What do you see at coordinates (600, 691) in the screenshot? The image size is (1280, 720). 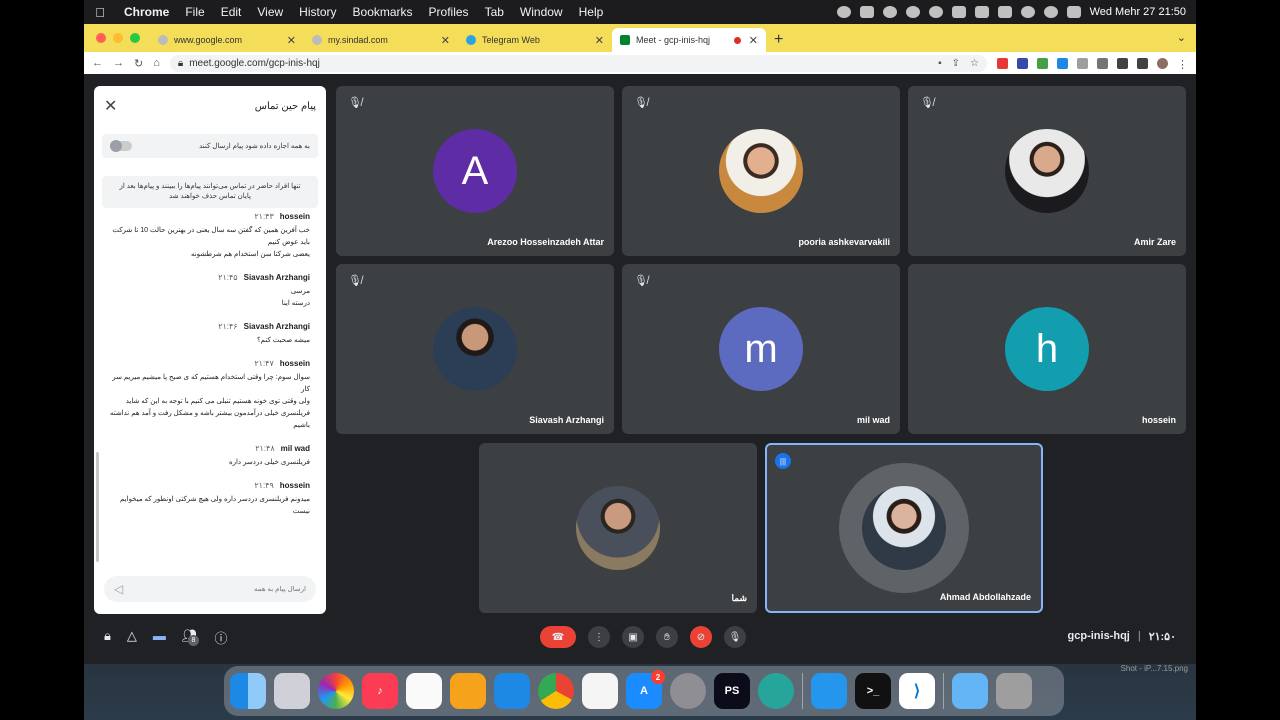 I see `notes-icon` at bounding box center [600, 691].